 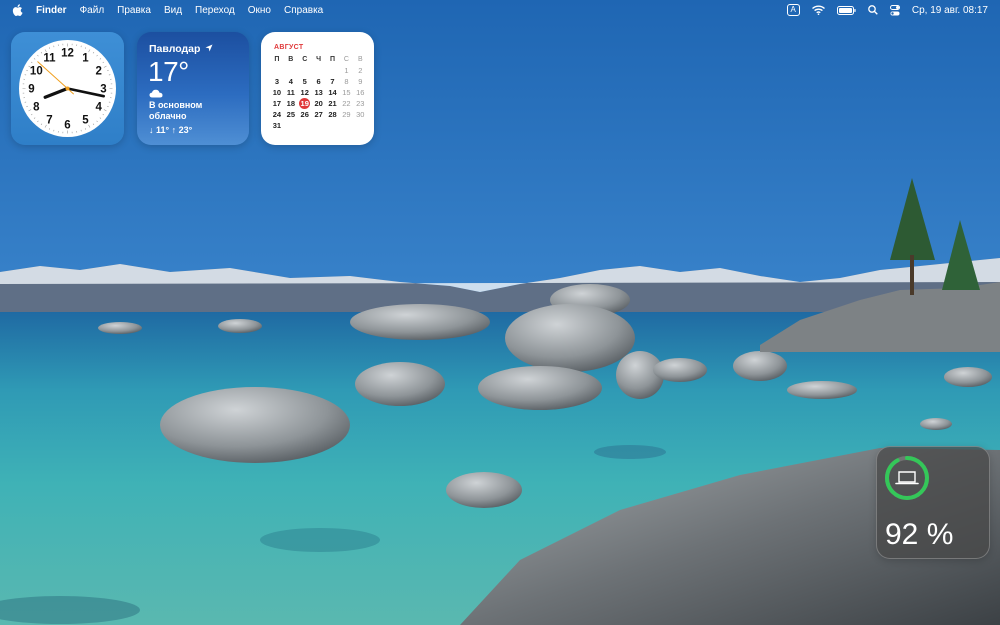 What do you see at coordinates (103, 90) in the screenshot?
I see `clock-number: 3` at bounding box center [103, 90].